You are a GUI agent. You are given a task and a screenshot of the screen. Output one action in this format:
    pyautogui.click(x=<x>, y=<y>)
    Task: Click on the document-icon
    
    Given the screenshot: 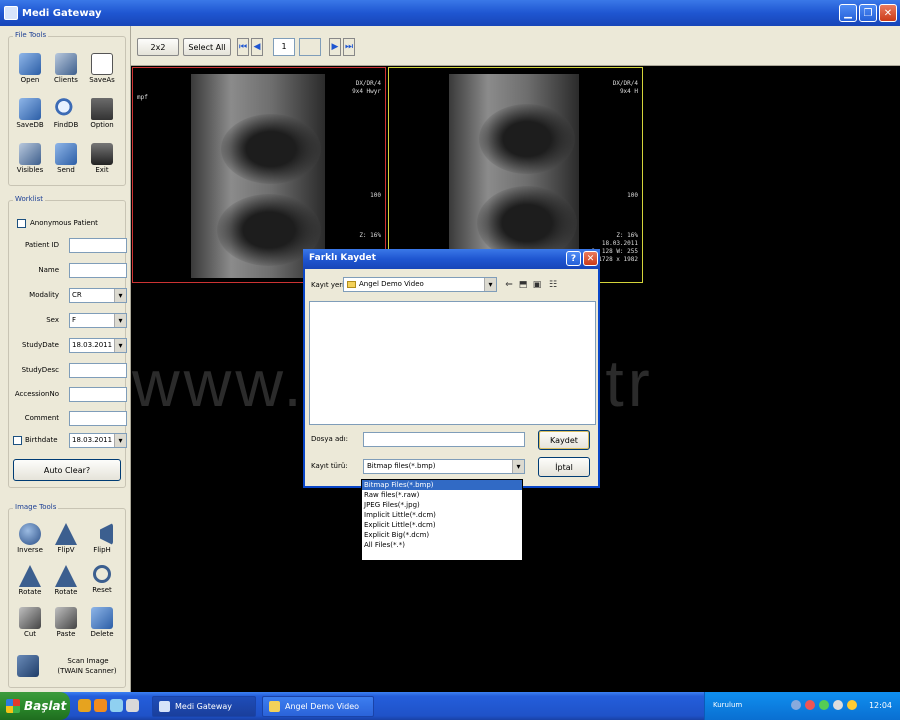 What is the action you would take?
    pyautogui.click(x=102, y=64)
    